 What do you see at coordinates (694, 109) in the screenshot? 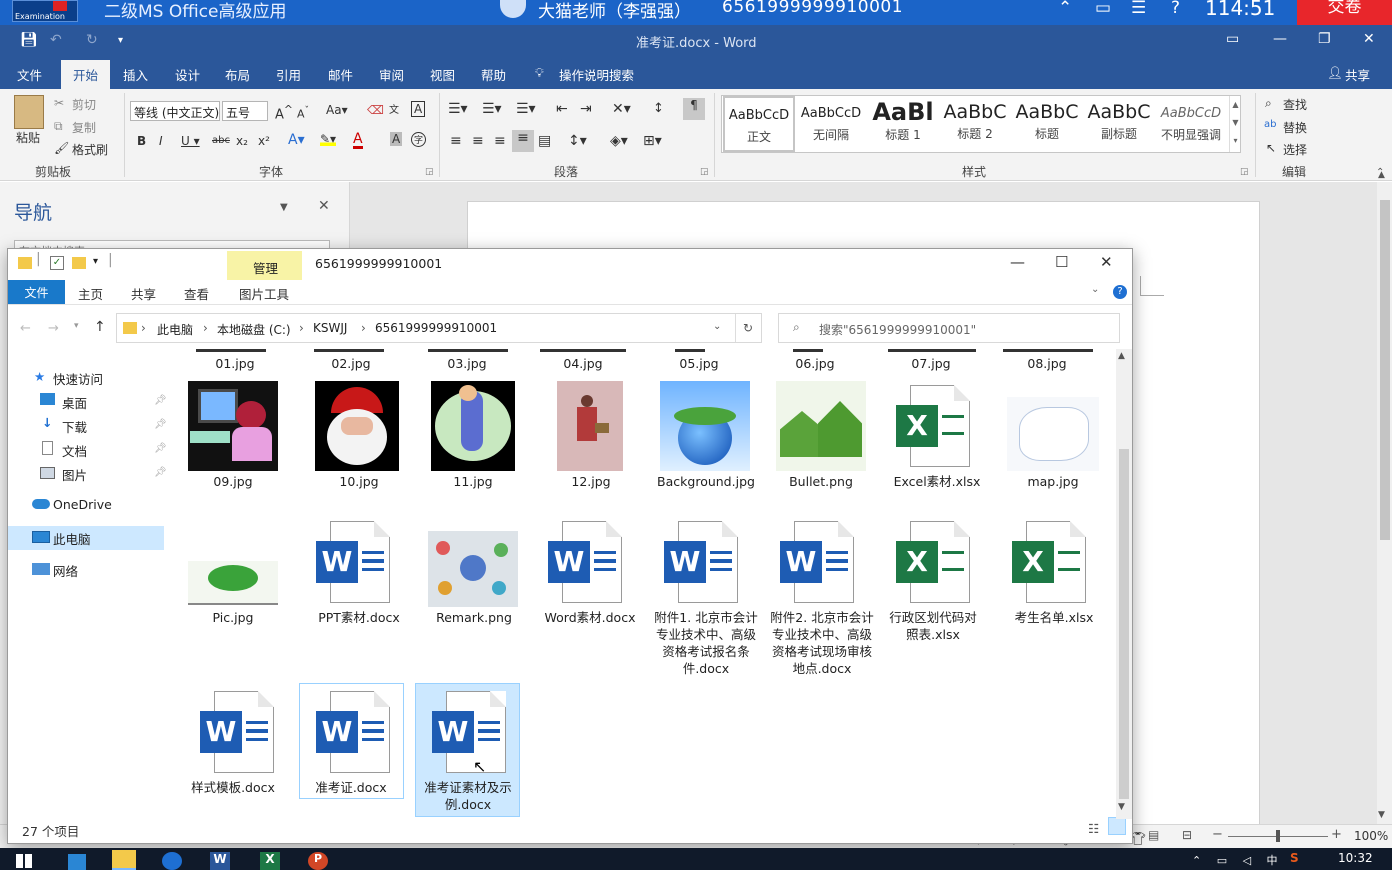
I see `show-marks-icon: ¶` at bounding box center [694, 109].